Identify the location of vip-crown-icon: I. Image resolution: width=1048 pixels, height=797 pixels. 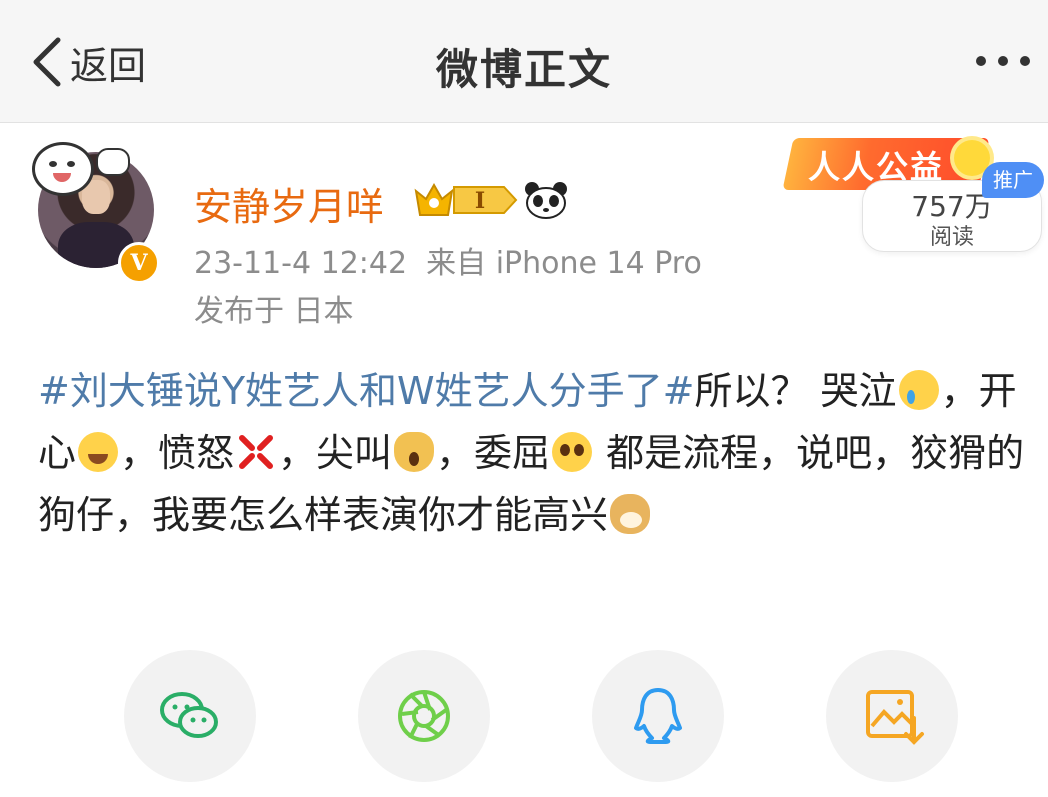
(466, 200).